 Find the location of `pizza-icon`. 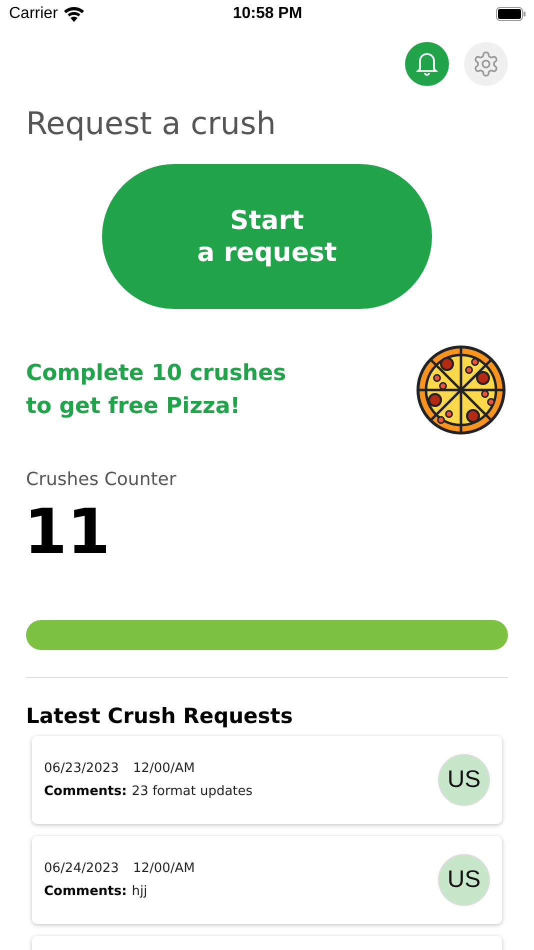

pizza-icon is located at coordinates (461, 390).